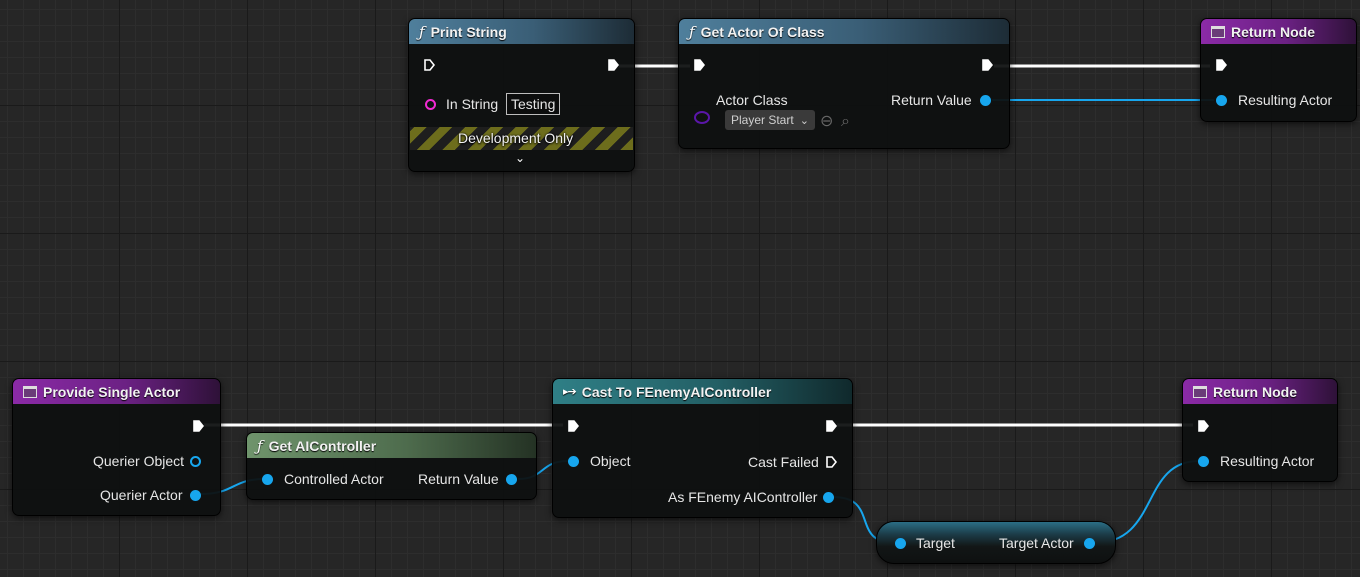 This screenshot has height=577, width=1360. What do you see at coordinates (828, 497) in the screenshot?
I see `as-fenemy-pin` at bounding box center [828, 497].